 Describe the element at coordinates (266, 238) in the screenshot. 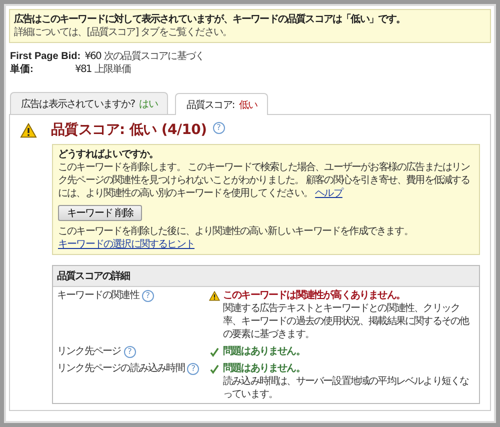

I see `advice-footer: このキーワードを削除した後に、より関連性の高い新しいキーワードを作成できます。 キーワードの選択に関するヒント` at that location.